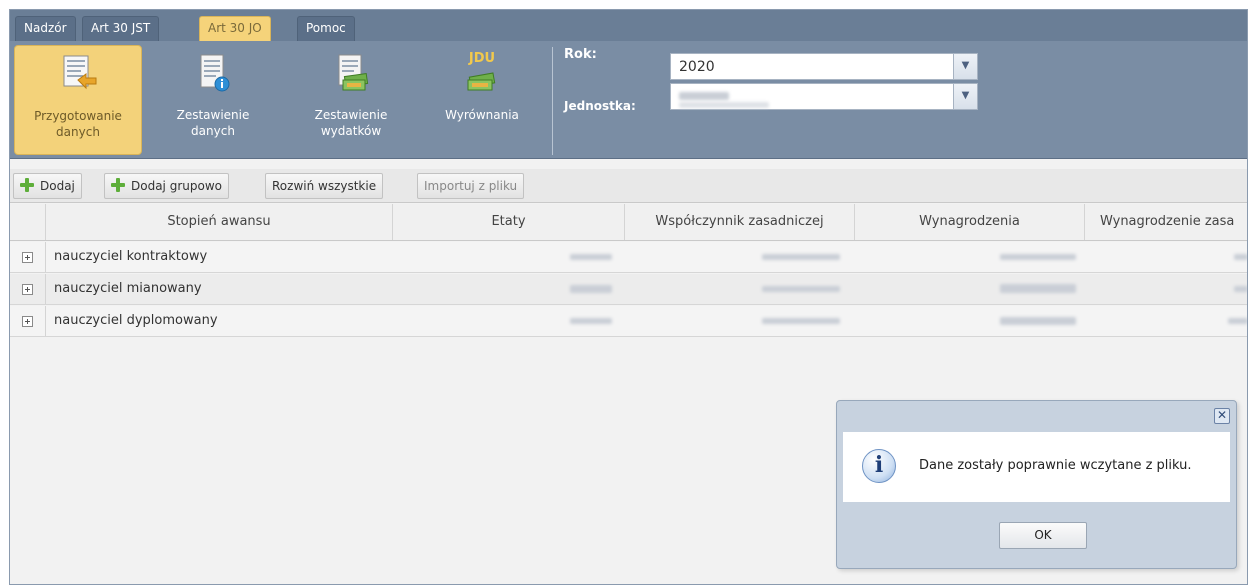  I want to click on tab-pomoc: Pomoc, so click(326, 28).